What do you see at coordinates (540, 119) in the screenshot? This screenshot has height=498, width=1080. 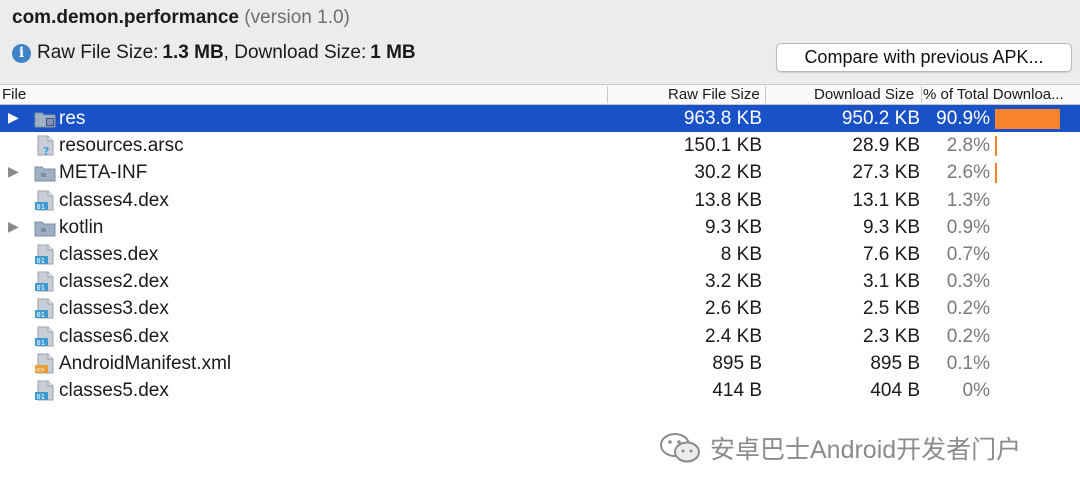 I see `table-row: ▶ res 963.8 KB 950.2 KB 90.9%` at bounding box center [540, 119].